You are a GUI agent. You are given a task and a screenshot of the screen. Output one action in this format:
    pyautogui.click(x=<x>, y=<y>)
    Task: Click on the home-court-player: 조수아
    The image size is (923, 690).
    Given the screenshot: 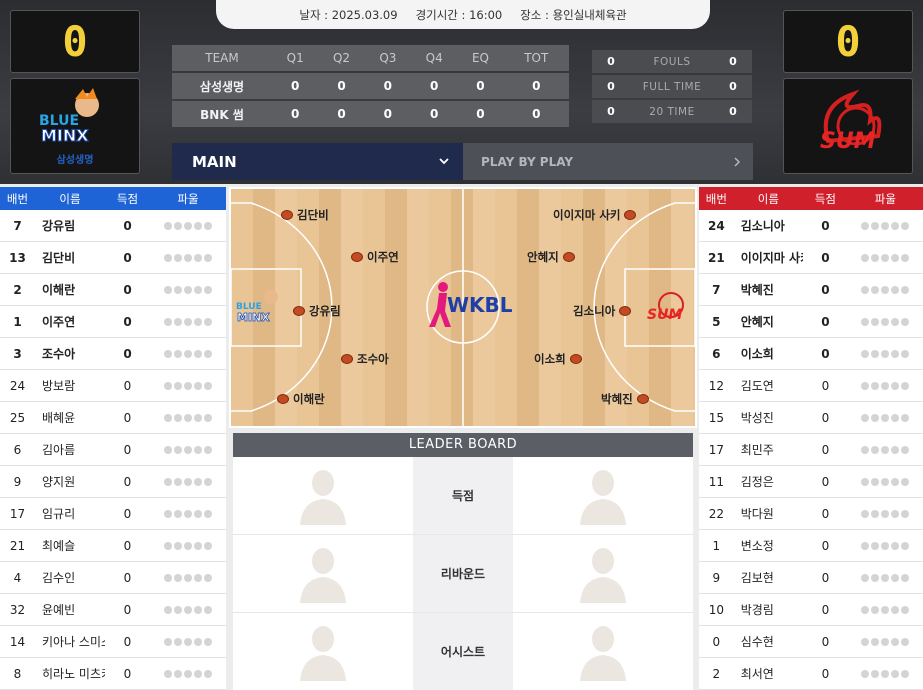 What is the action you would take?
    pyautogui.click(x=365, y=359)
    